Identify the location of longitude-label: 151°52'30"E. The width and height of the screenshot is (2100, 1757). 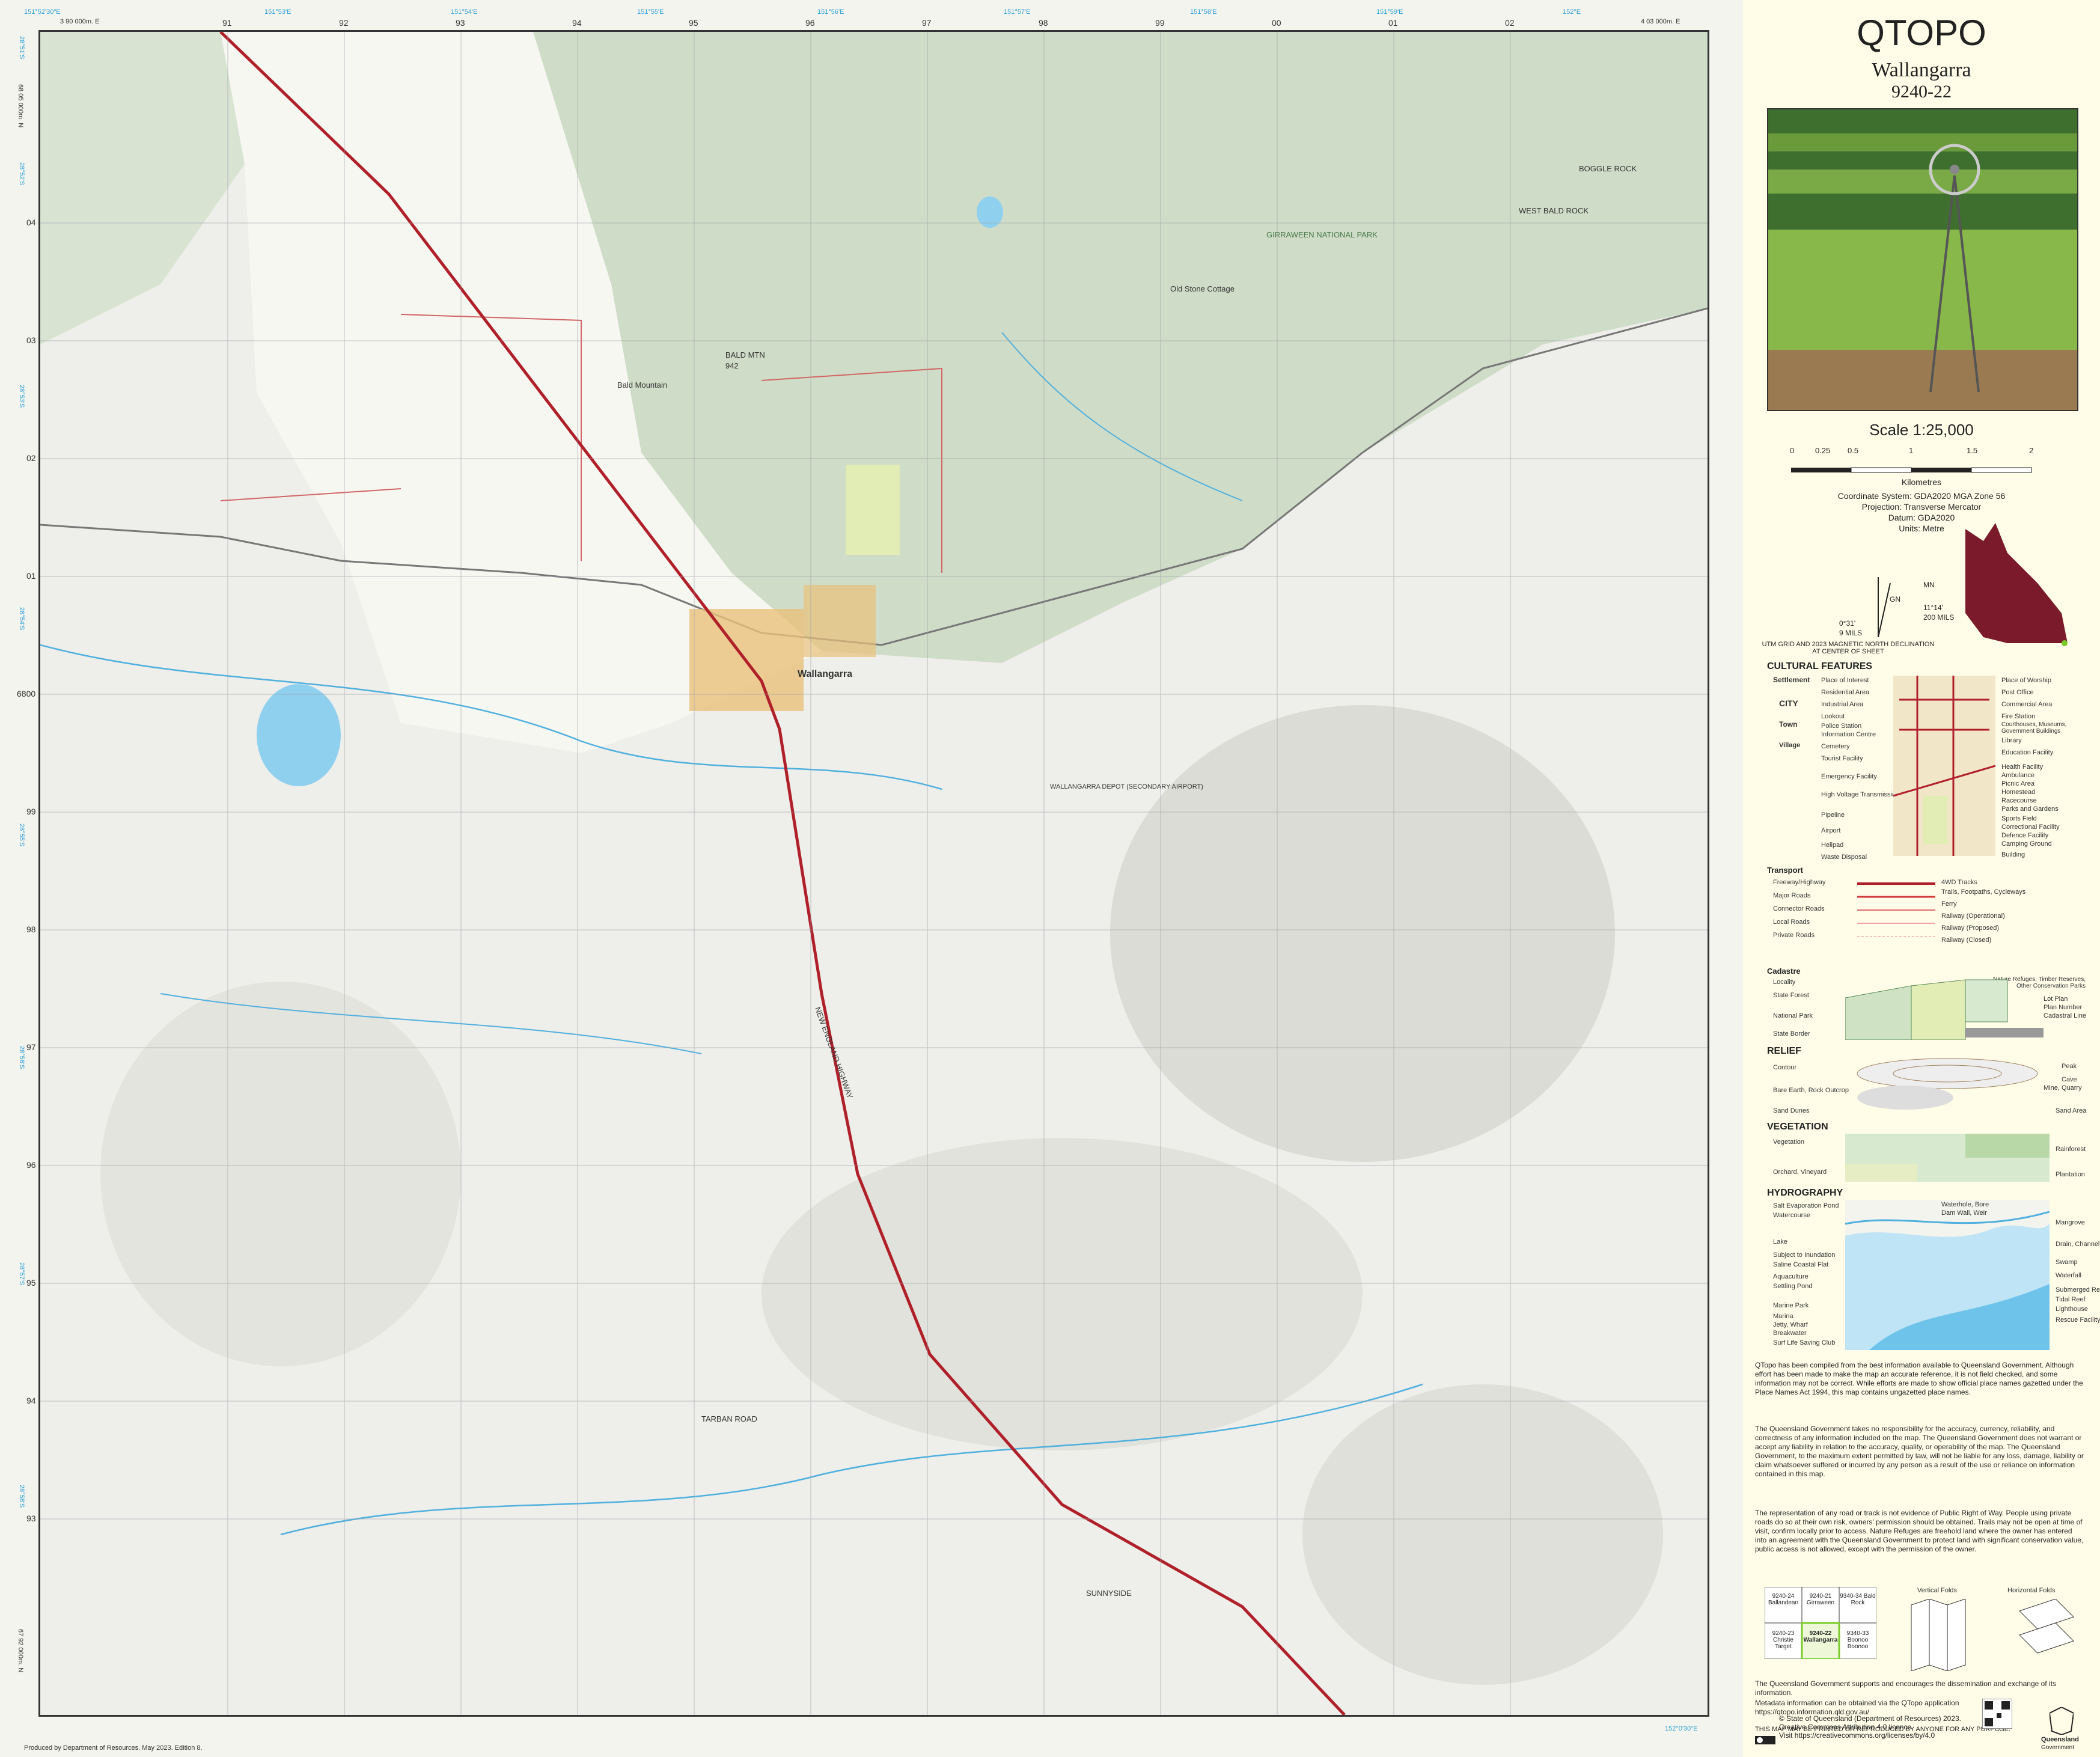
(42, 12).